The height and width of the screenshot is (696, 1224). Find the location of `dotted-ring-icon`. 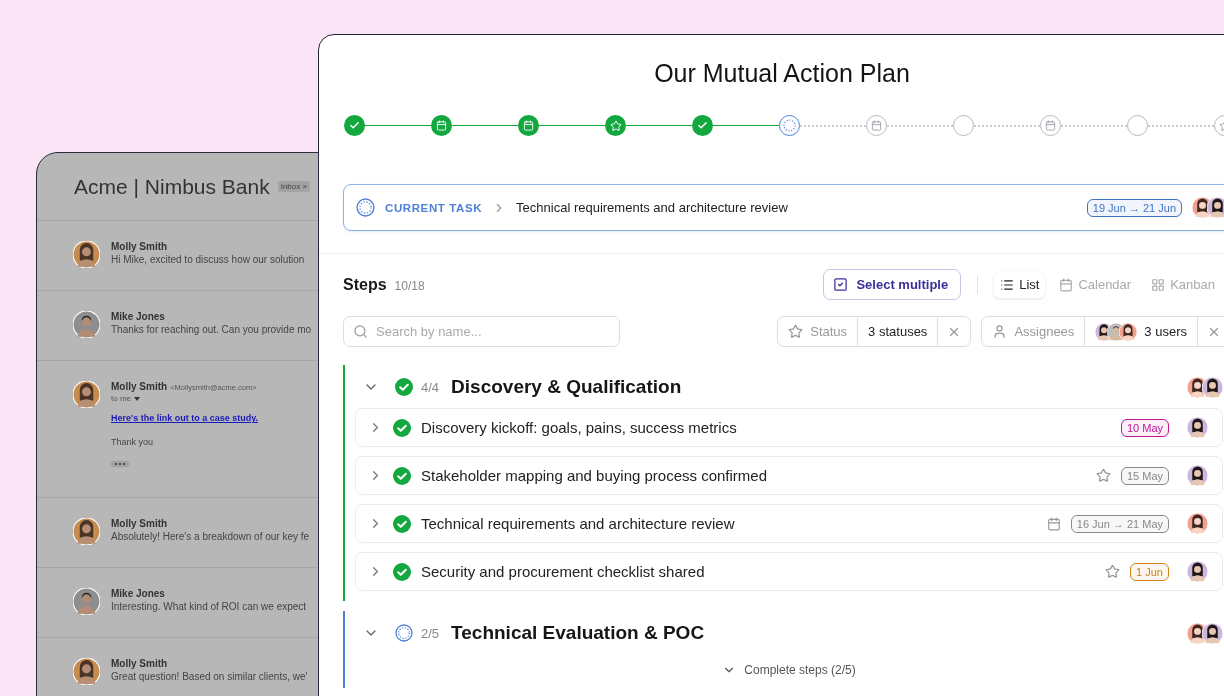

dotted-ring-icon is located at coordinates (789, 125).